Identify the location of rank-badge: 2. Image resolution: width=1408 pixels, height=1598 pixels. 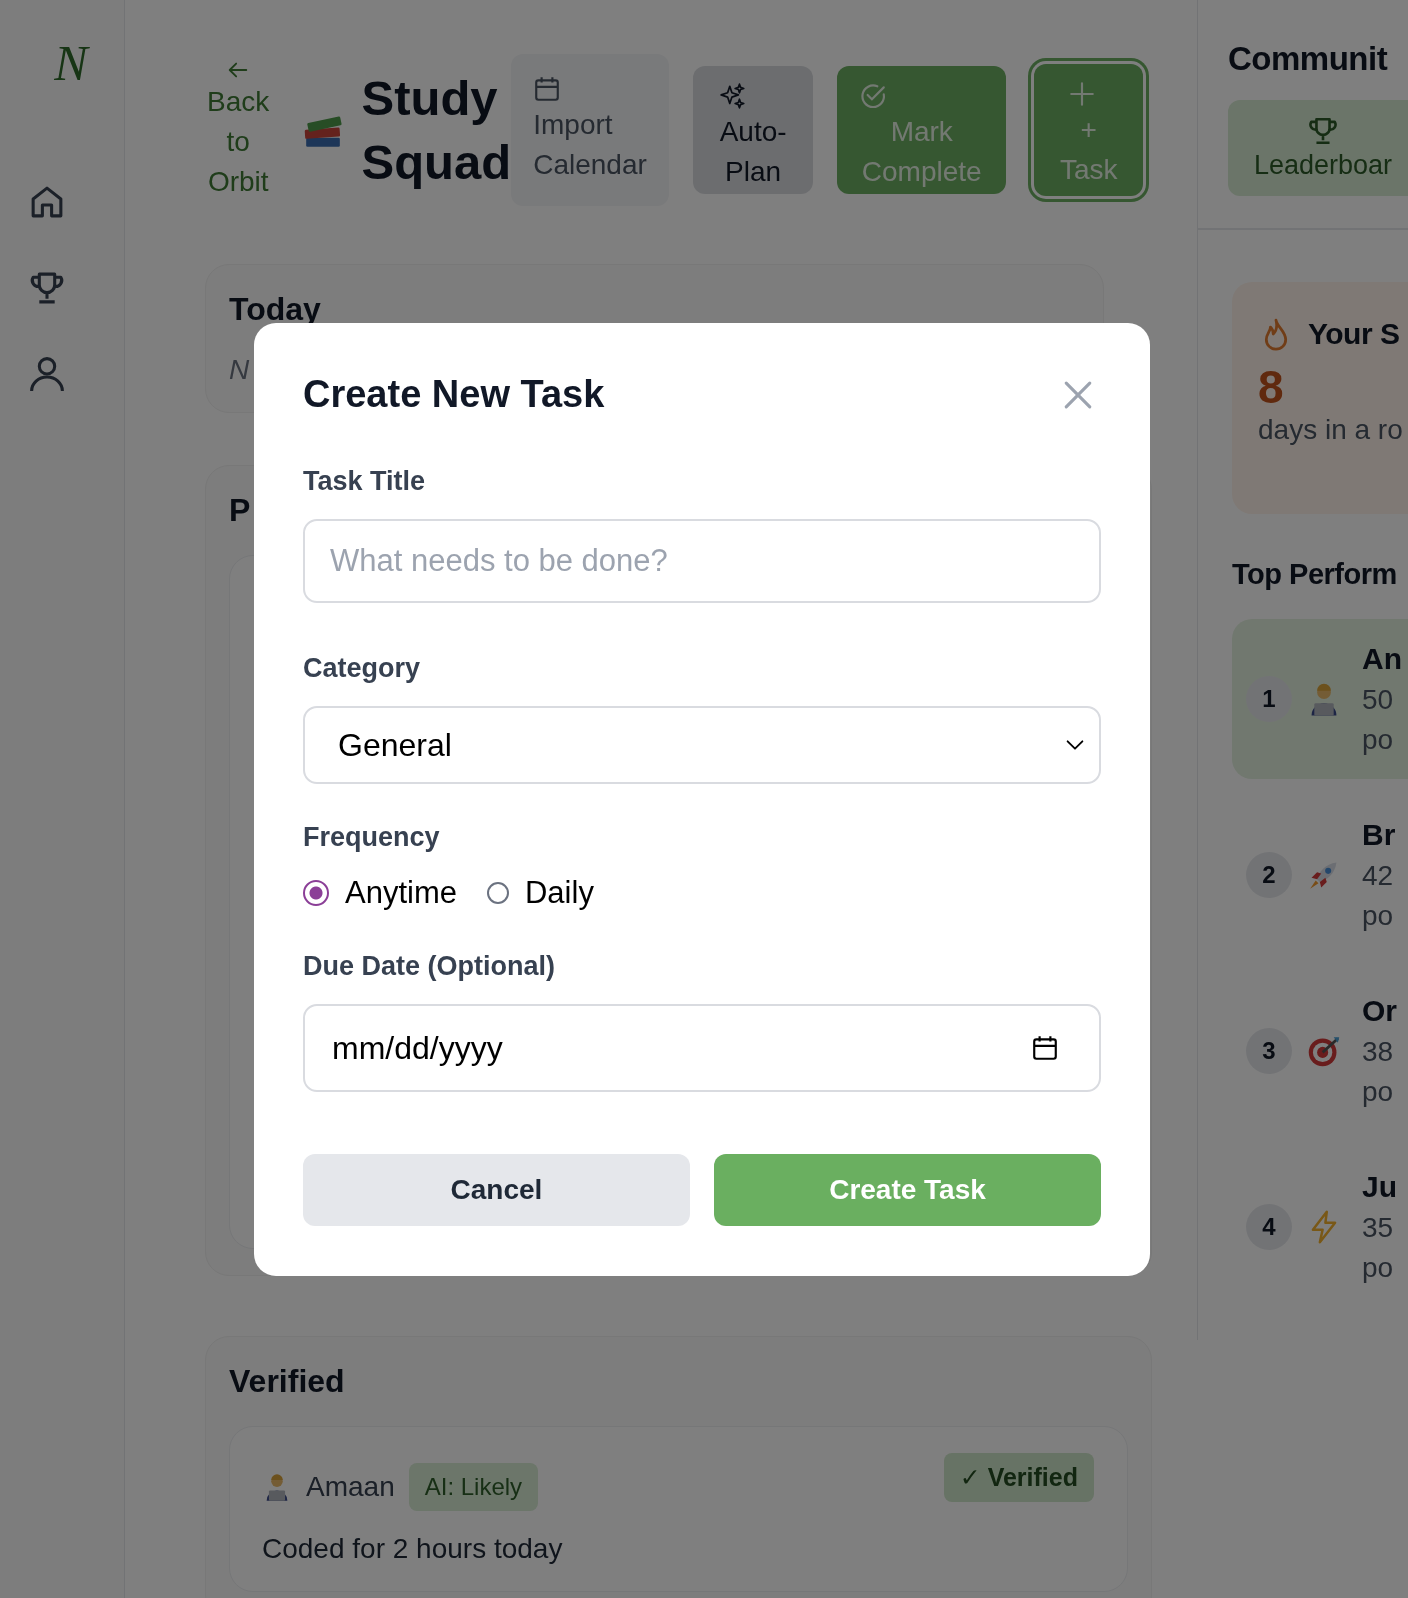
(1269, 875).